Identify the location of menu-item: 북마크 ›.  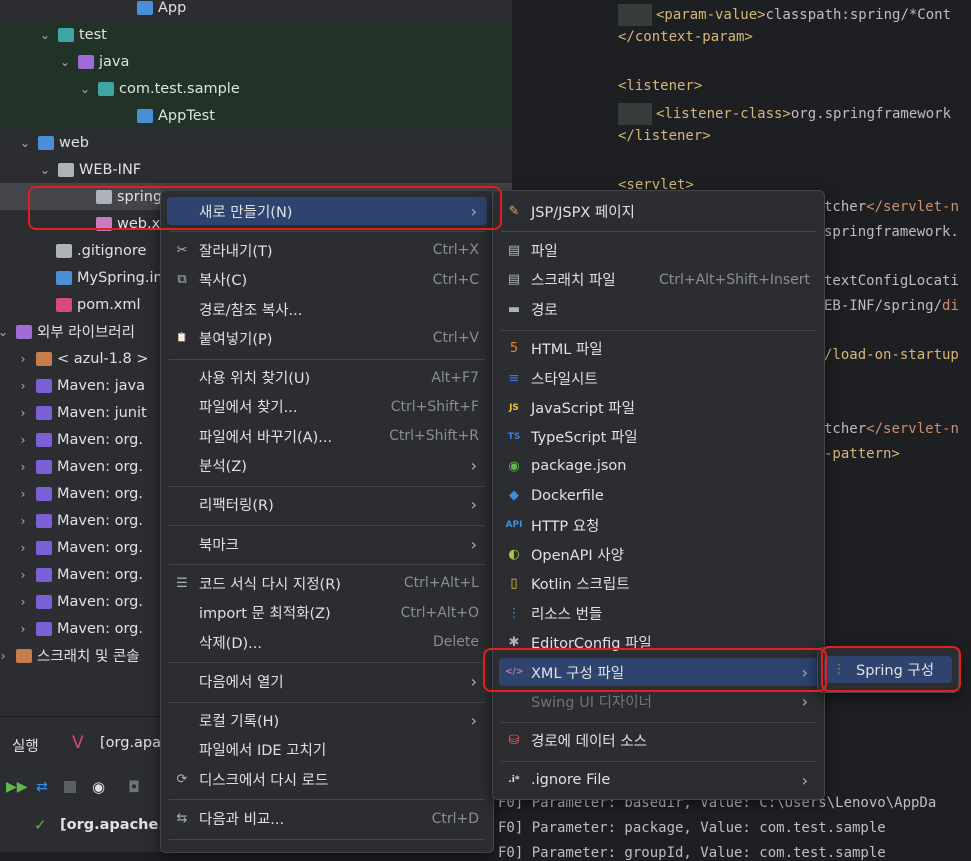
(327, 544).